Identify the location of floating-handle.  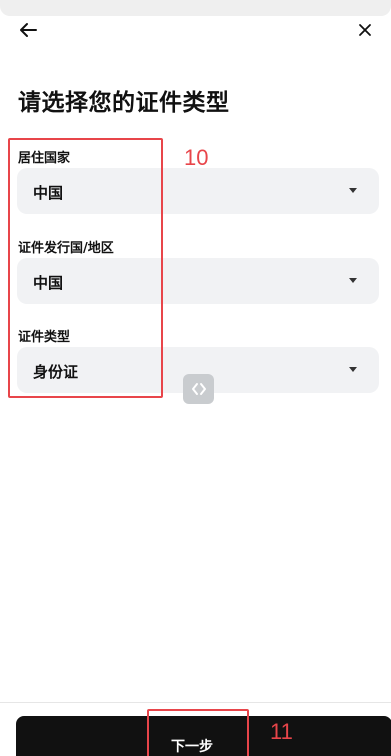
(198, 389).